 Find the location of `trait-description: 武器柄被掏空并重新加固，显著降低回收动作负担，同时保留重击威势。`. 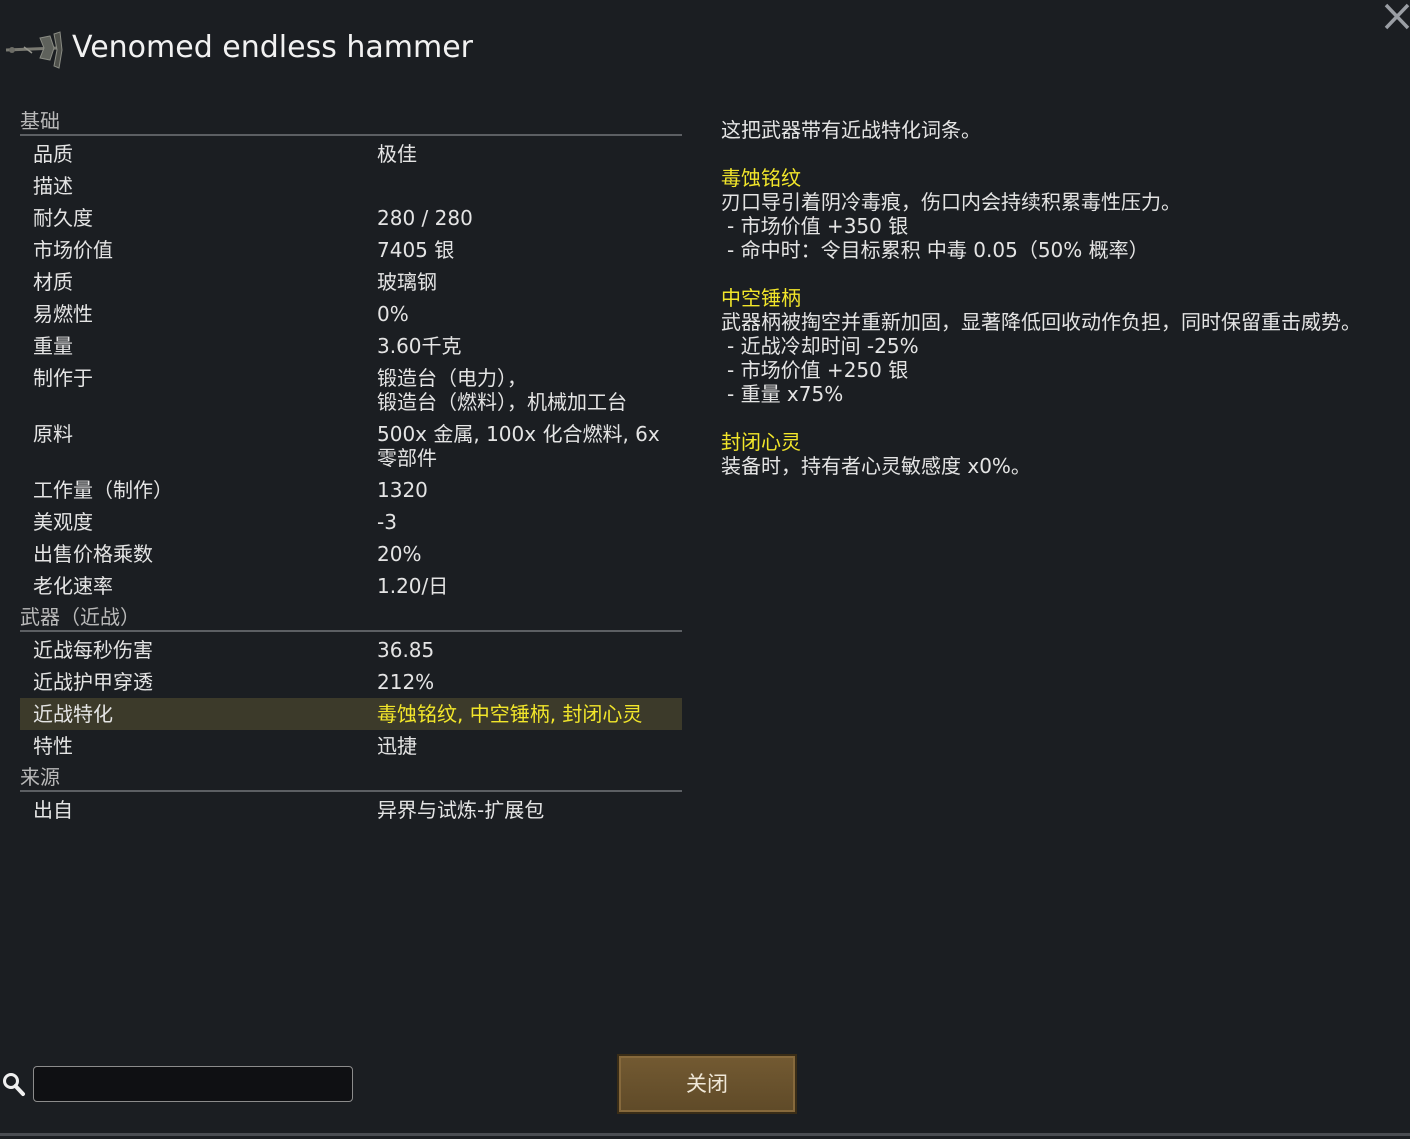

trait-description: 武器柄被掏空并重新加固，显著降低回收动作负担，同时保留重击威势。 is located at coordinates (1041, 322).